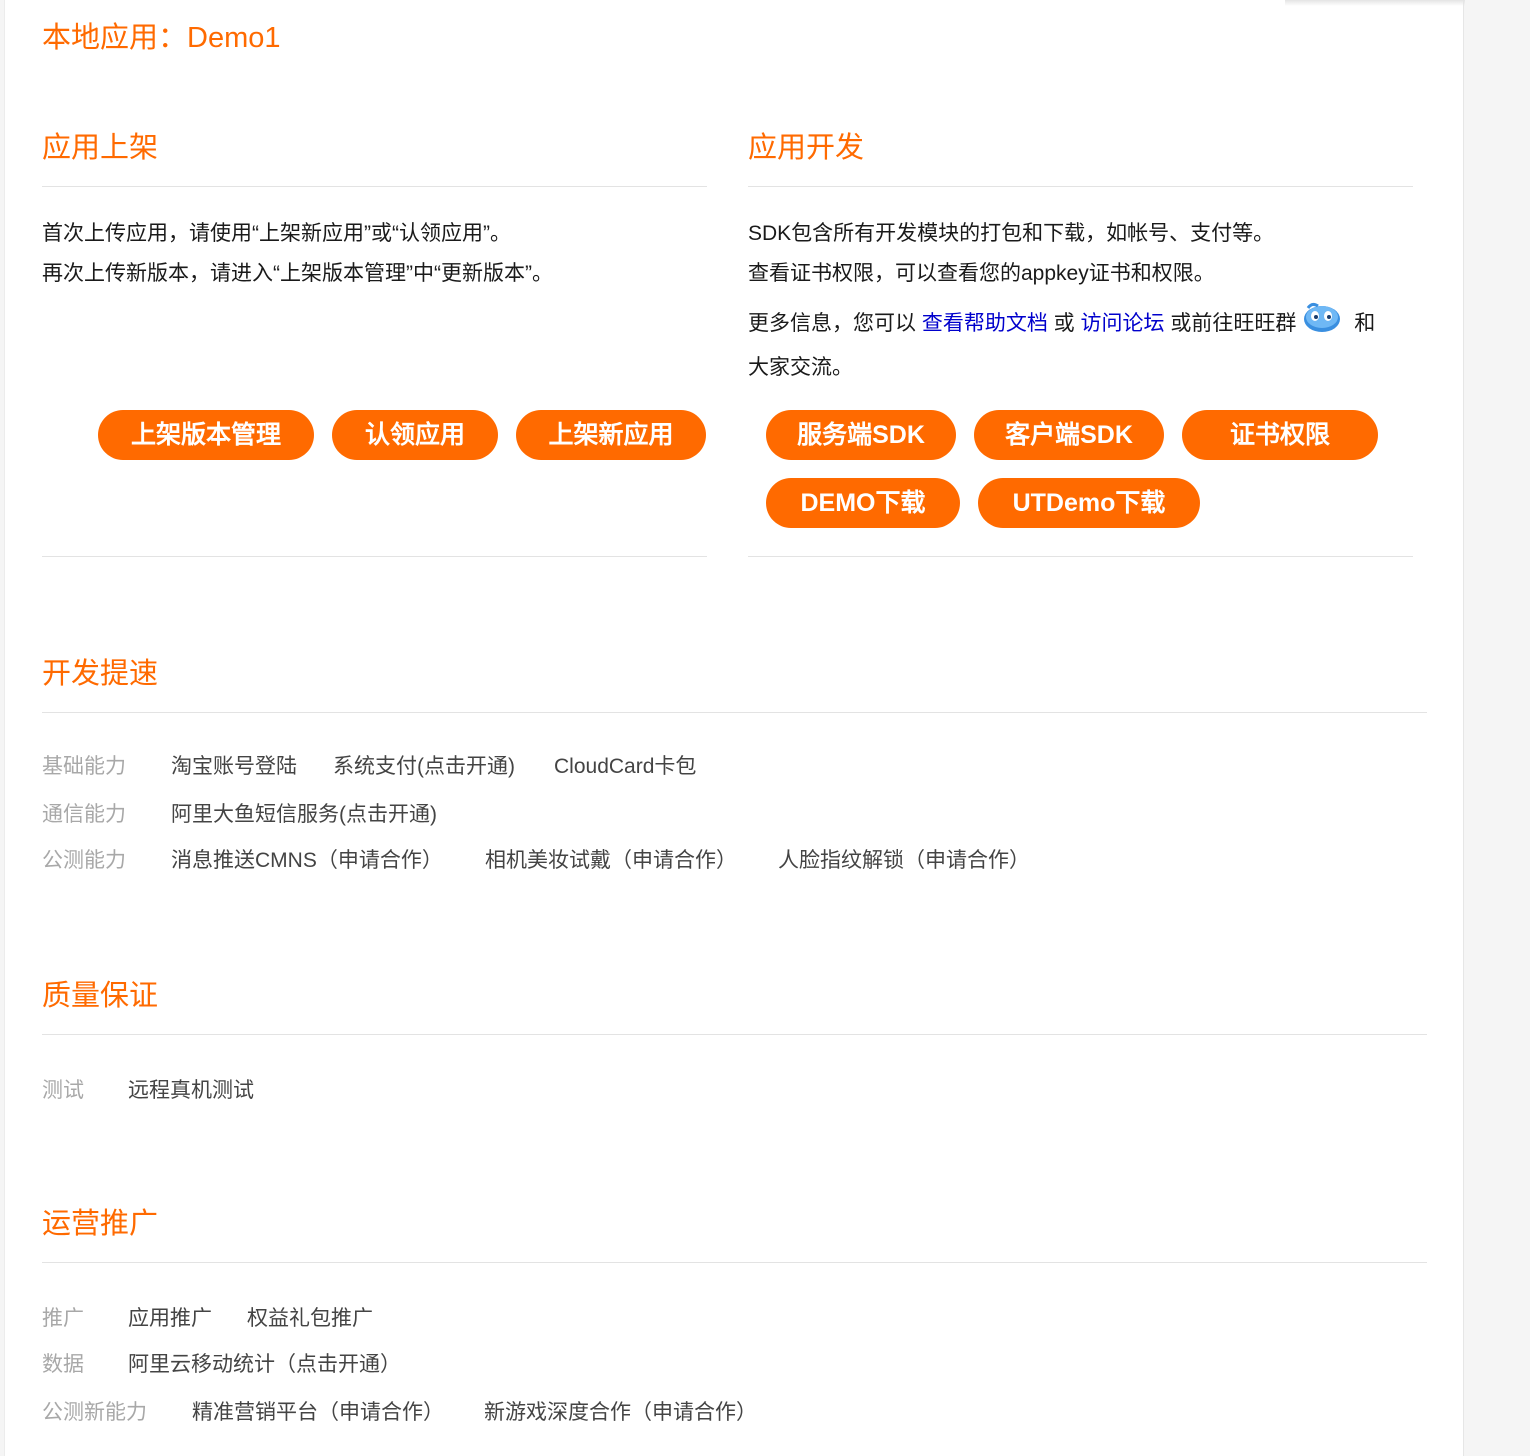 This screenshot has height=1456, width=1530. Describe the element at coordinates (1322, 325) in the screenshot. I see `wangwang-chat-icon` at that location.